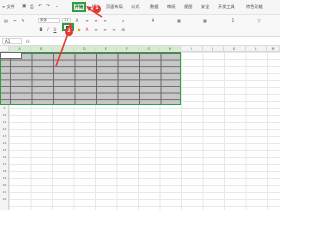  Describe the element at coordinates (79, 36) in the screenshot. I see `callout-arrows` at that location.